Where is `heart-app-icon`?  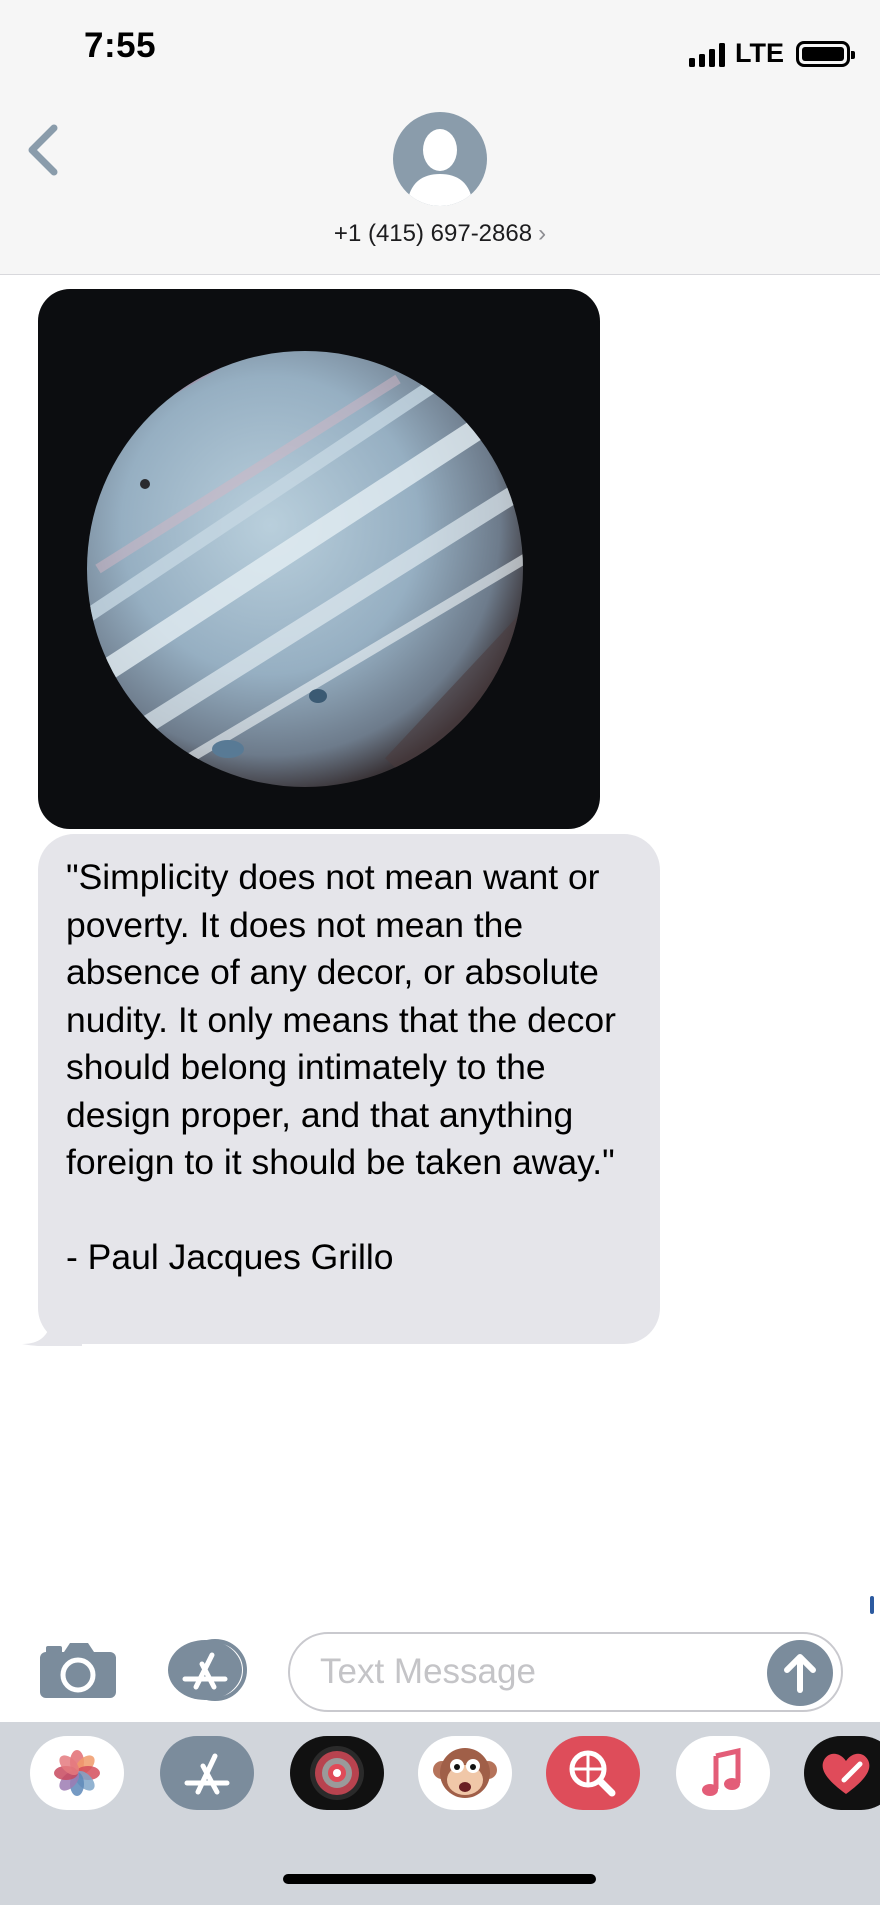
heart-app-icon is located at coordinates (842, 1773).